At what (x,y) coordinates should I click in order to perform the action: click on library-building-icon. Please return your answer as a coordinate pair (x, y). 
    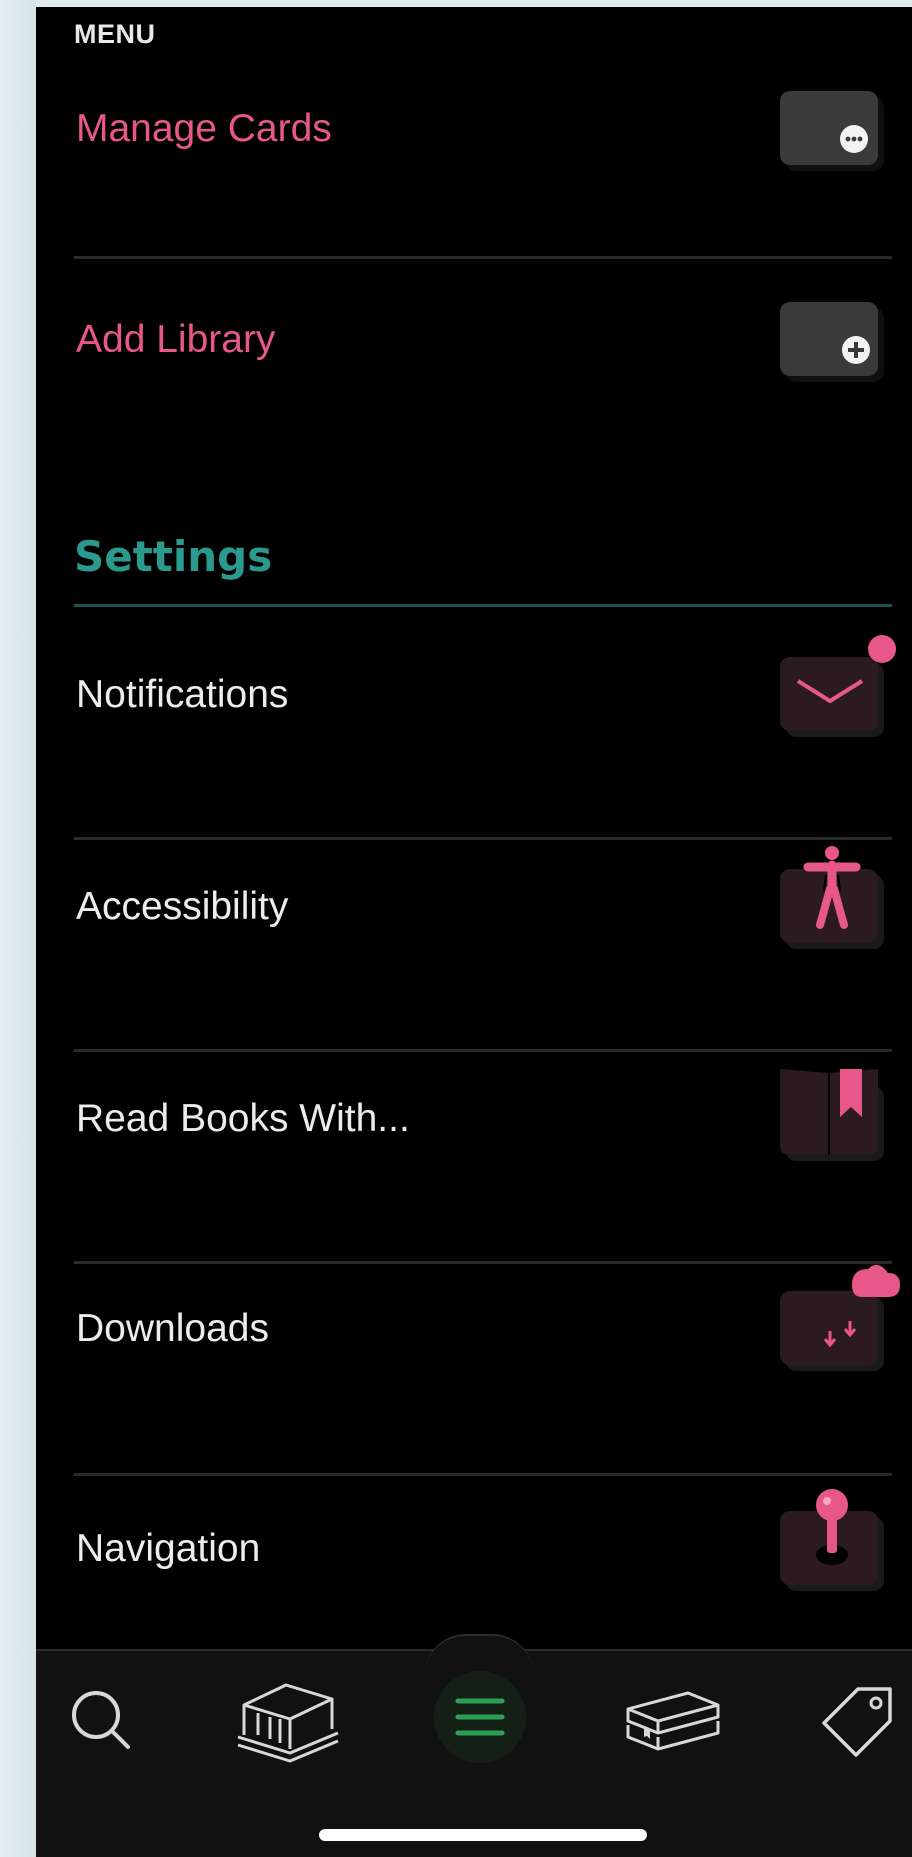
    Looking at the image, I should click on (288, 1723).